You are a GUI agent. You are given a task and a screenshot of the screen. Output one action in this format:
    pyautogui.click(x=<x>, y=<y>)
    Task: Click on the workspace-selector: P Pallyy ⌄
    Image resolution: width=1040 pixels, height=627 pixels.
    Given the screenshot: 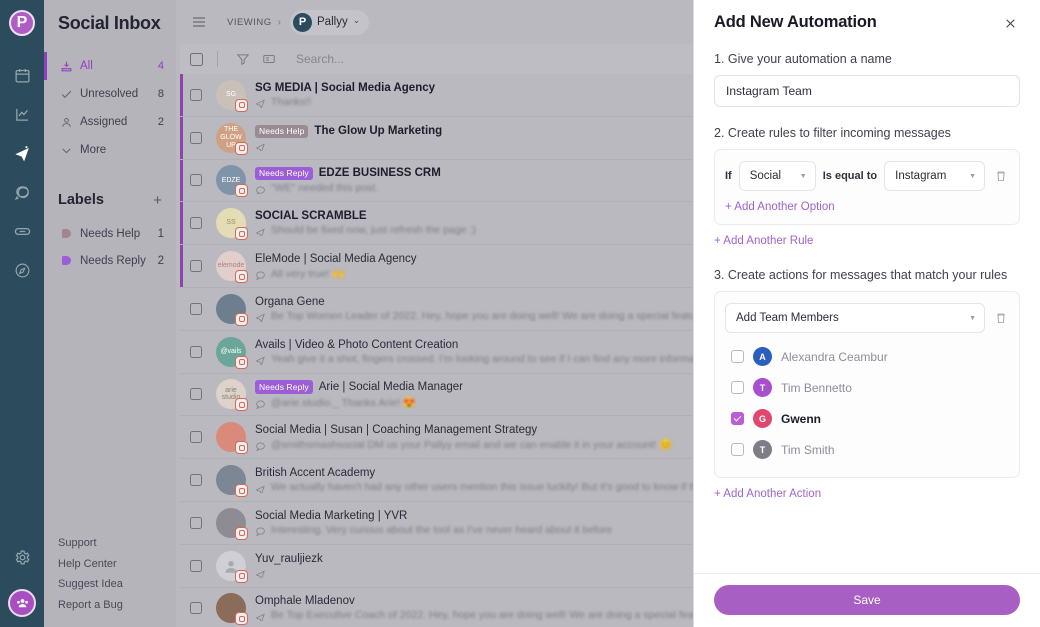 What is the action you would take?
    pyautogui.click(x=330, y=22)
    